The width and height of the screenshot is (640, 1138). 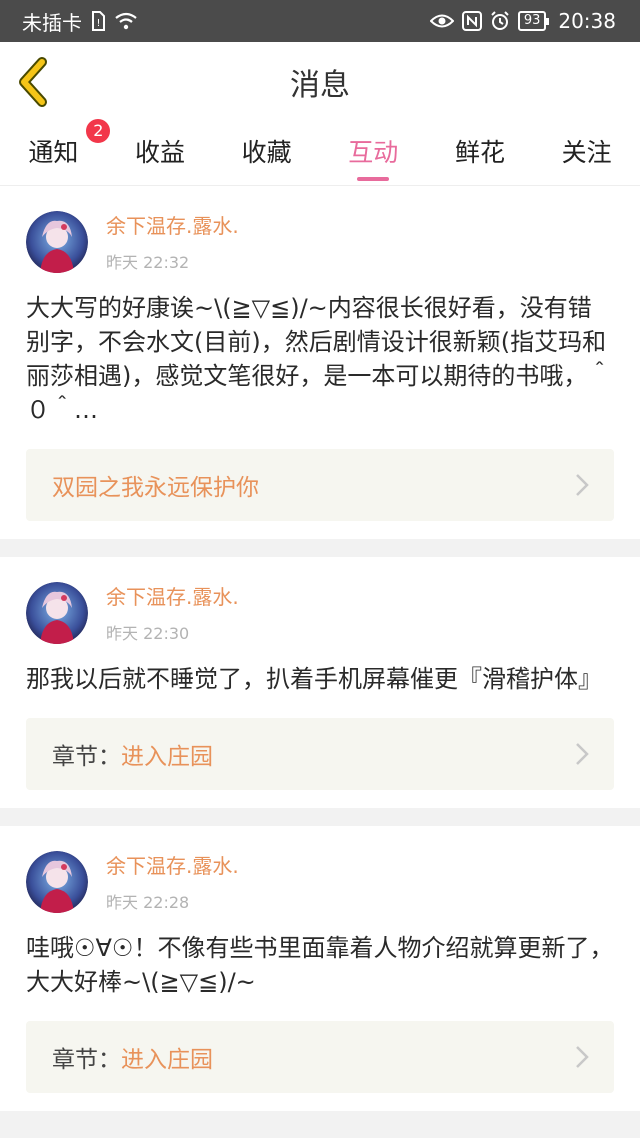 I want to click on tab-label: 收藏, so click(x=266, y=152).